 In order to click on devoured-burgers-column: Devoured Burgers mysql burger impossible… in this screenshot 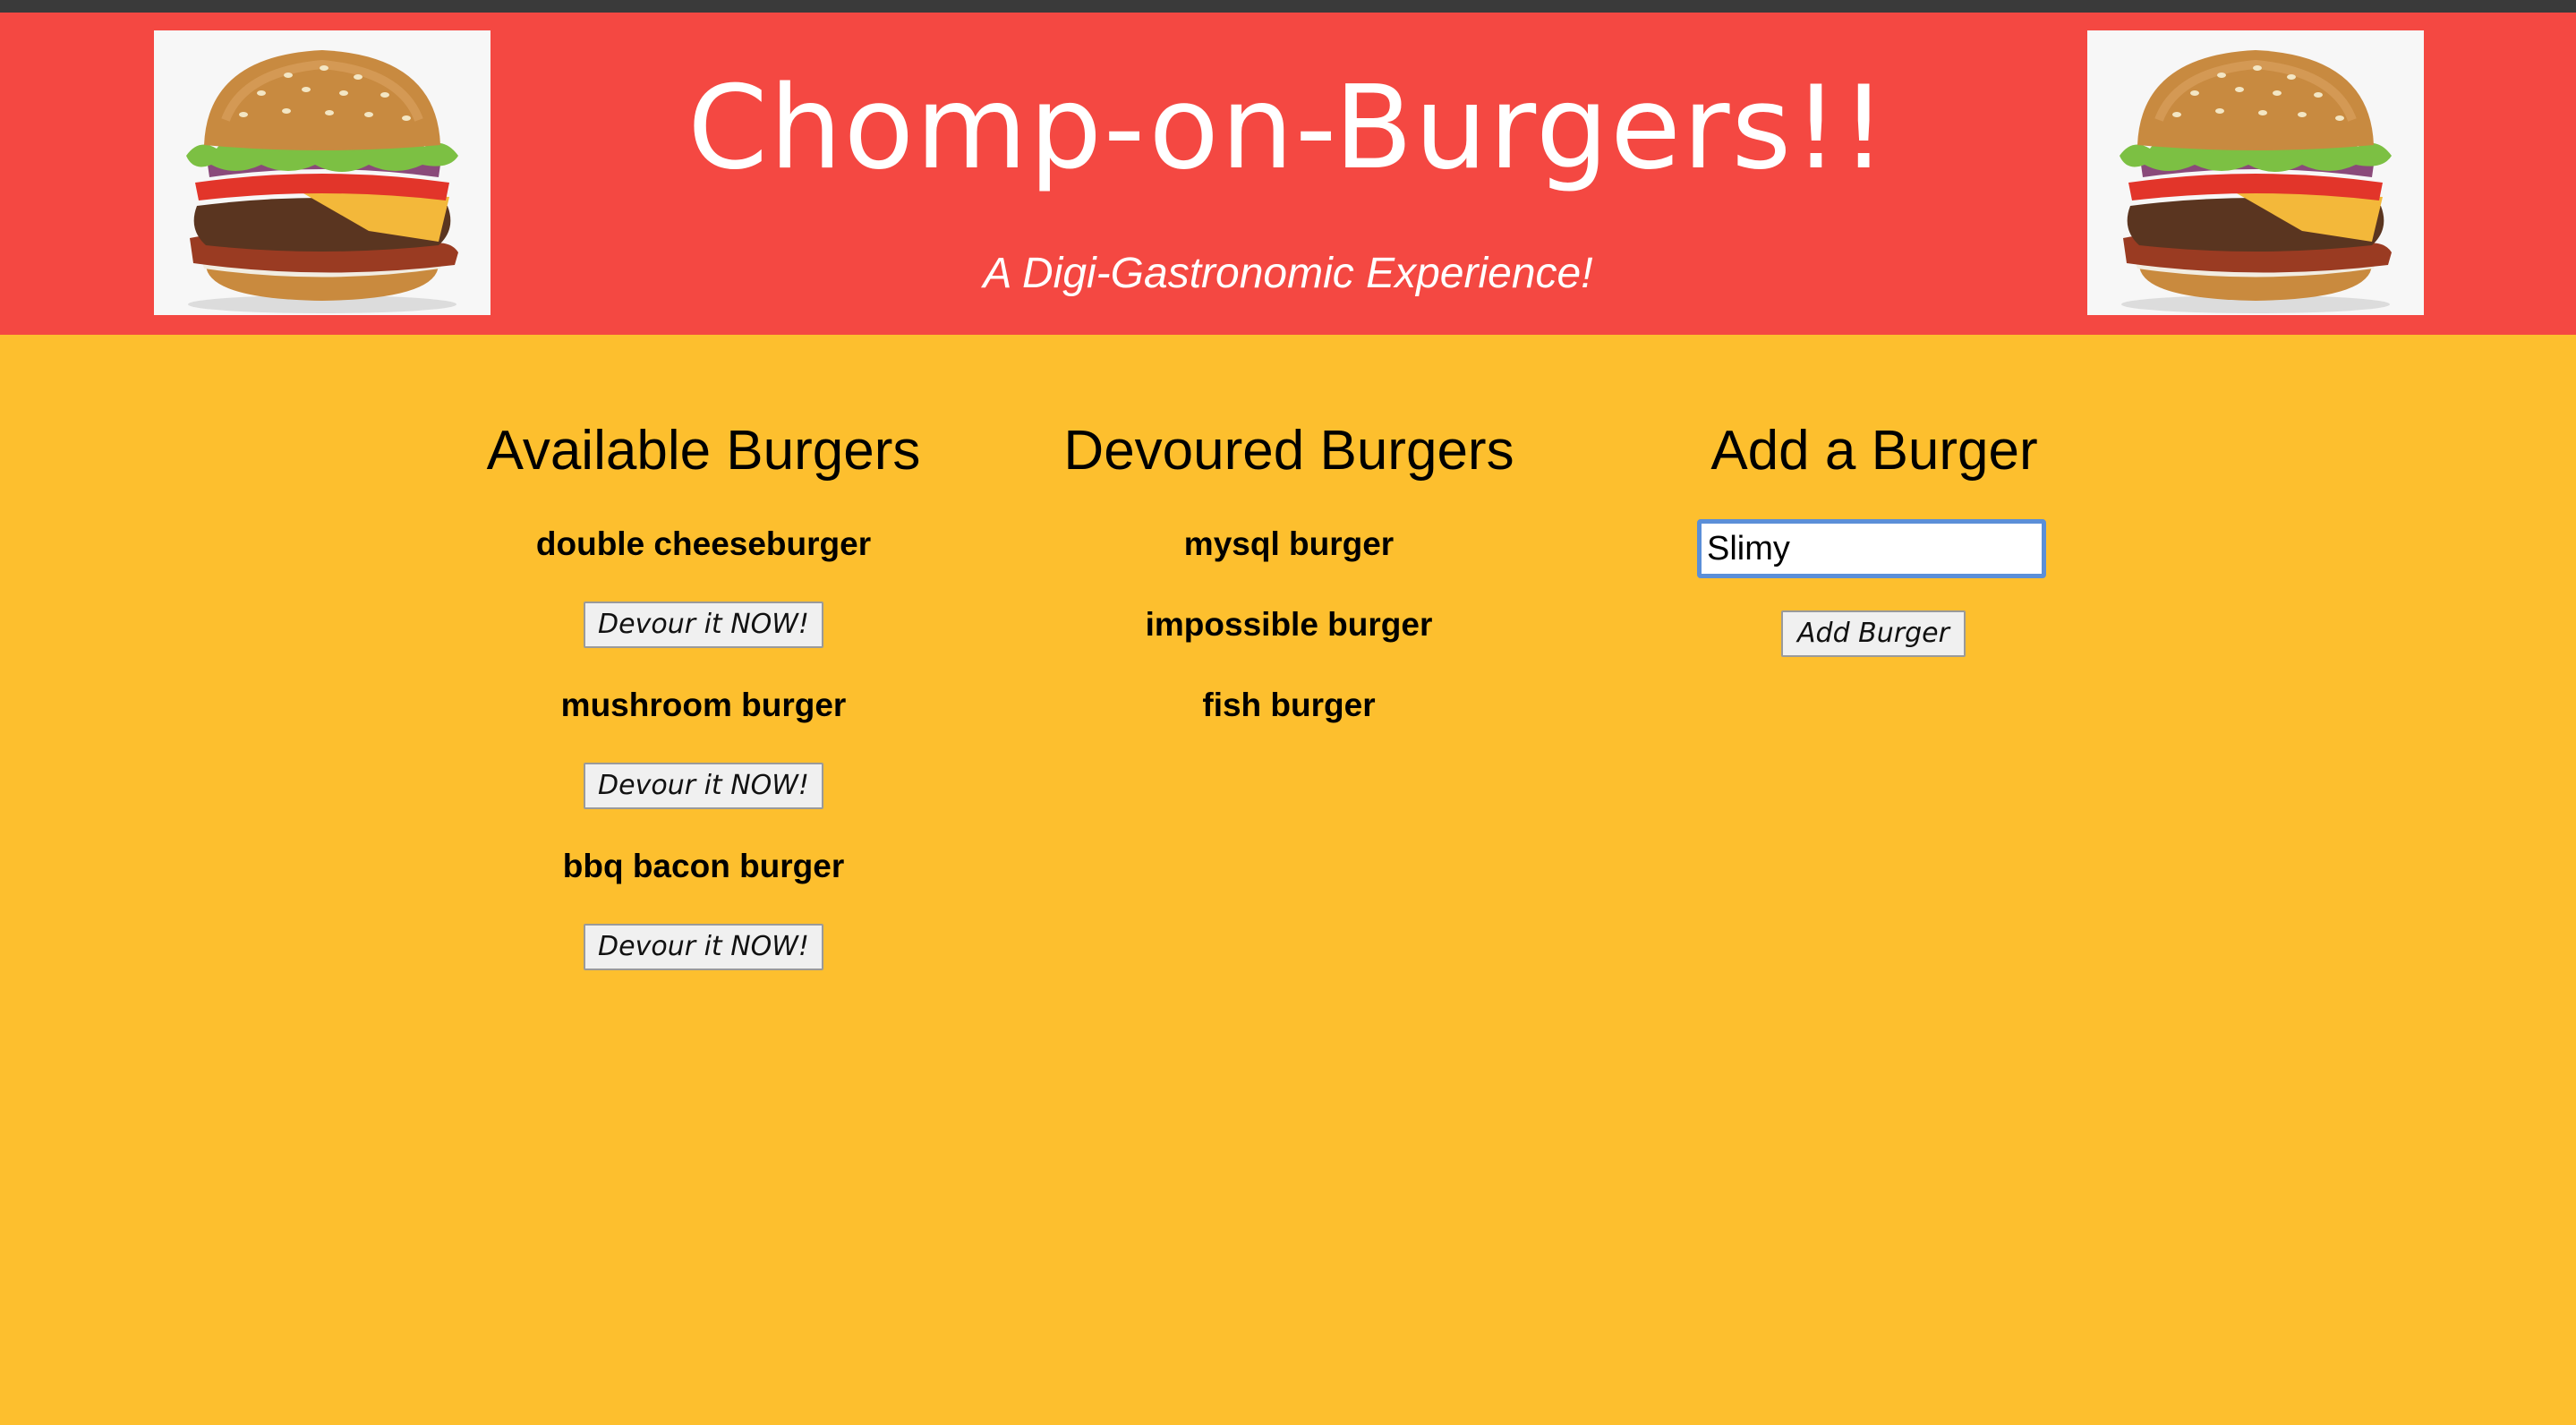, I will do `click(1288, 571)`.